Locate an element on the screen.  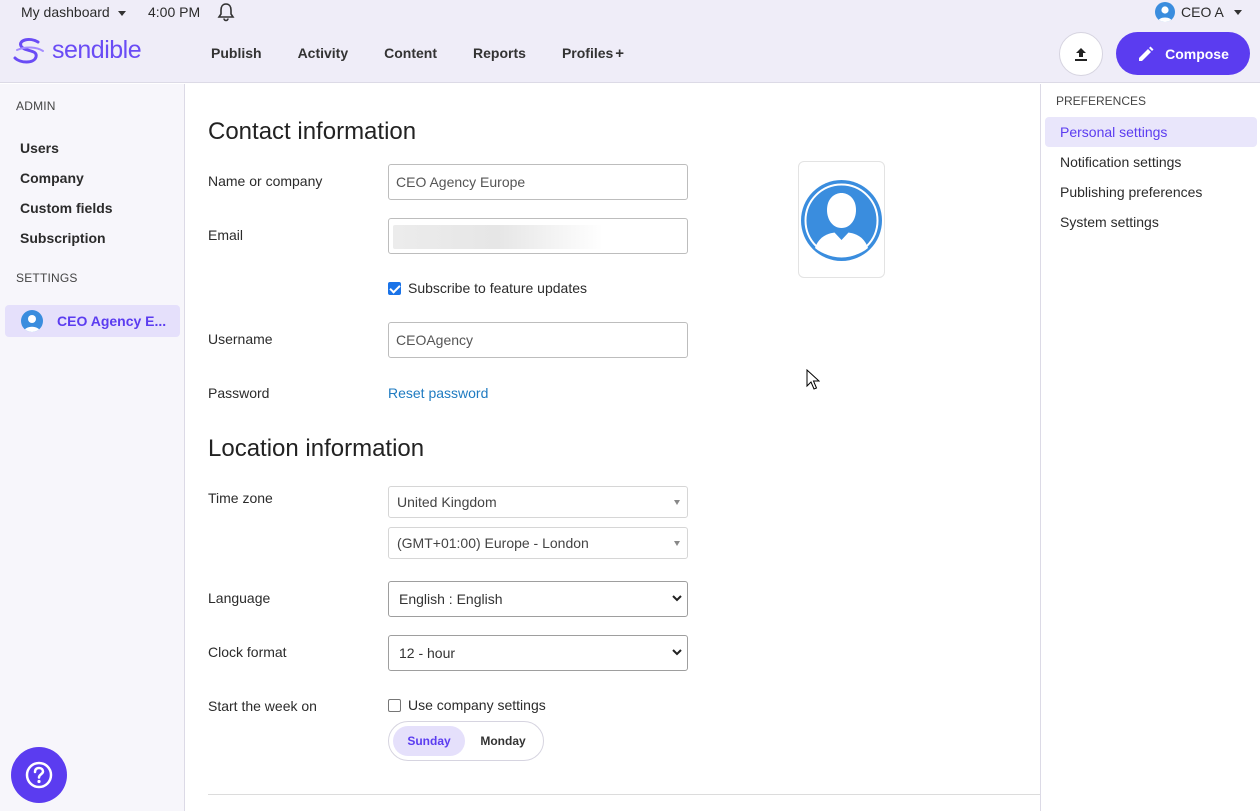
sendible-logo: sendible is located at coordinates (77, 50).